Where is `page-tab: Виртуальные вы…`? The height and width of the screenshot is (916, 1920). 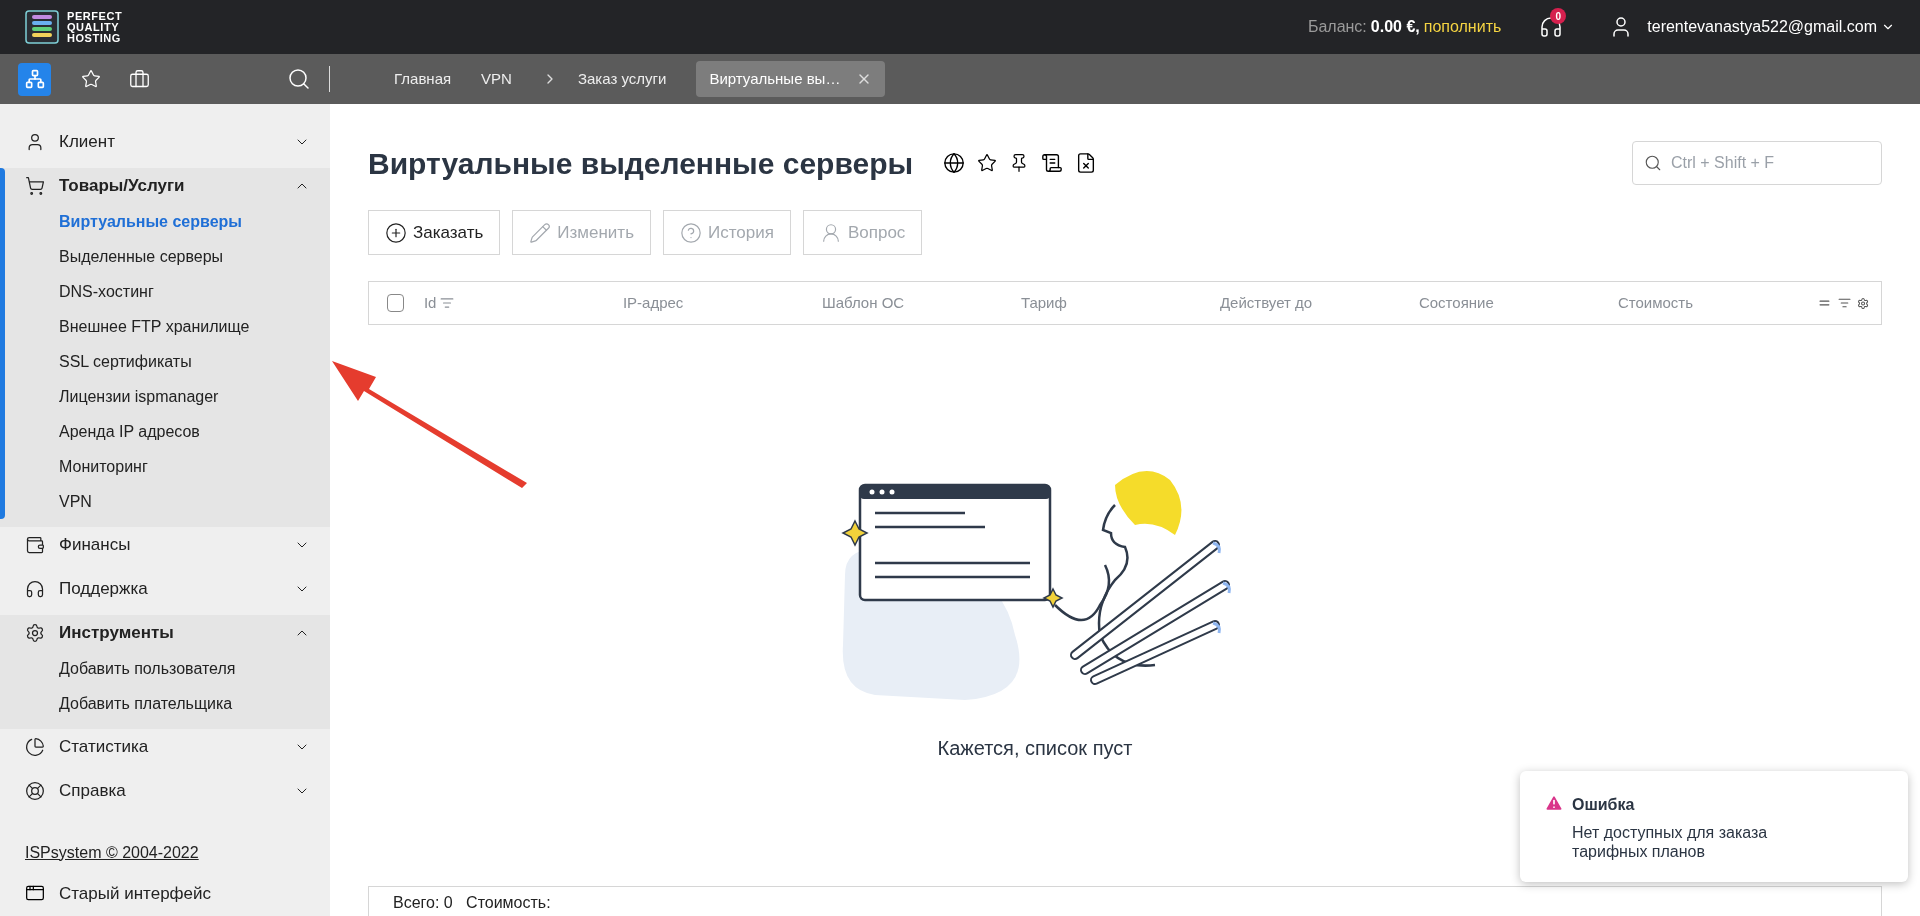
page-tab: Виртуальные вы… is located at coordinates (791, 79).